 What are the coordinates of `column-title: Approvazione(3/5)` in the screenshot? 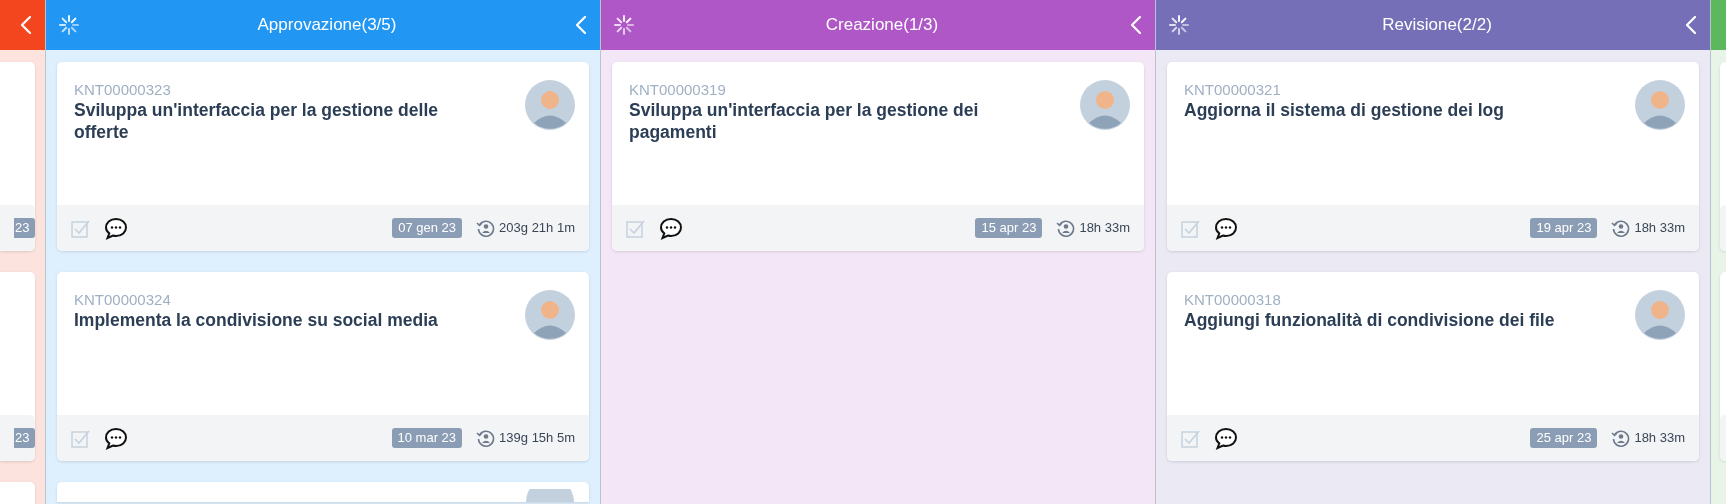 It's located at (327, 25).